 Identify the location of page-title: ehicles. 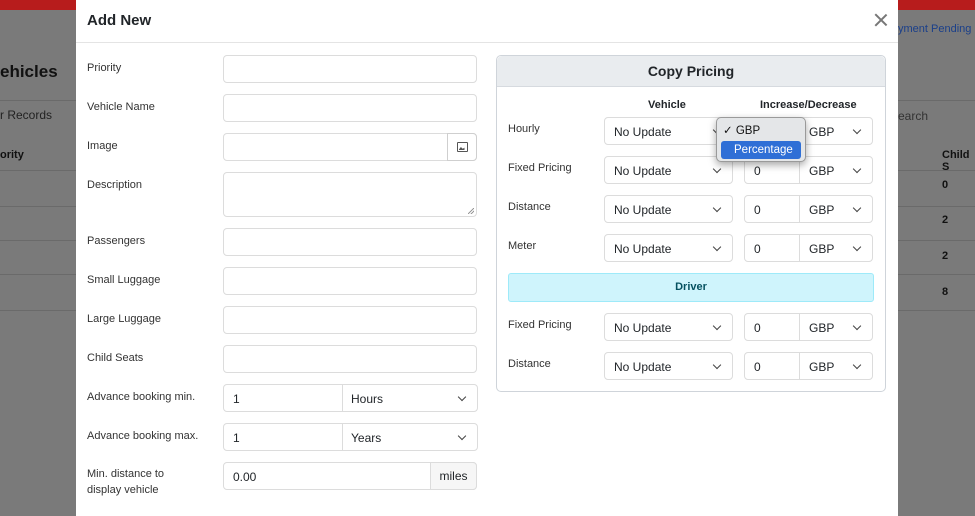
(29, 71).